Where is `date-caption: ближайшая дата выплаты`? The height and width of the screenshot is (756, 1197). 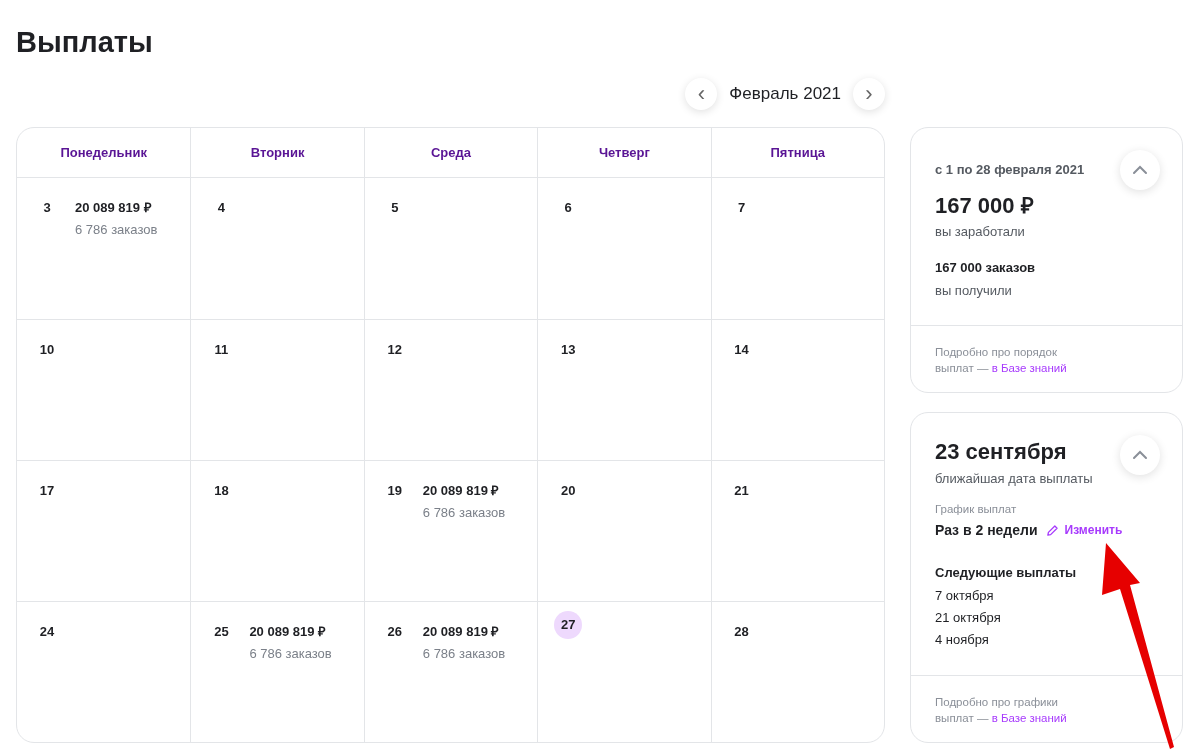 date-caption: ближайшая дата выплаты is located at coordinates (1014, 479).